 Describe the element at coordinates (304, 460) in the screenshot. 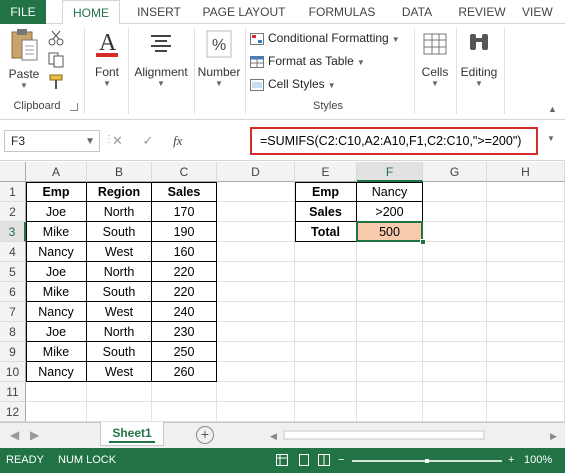

I see `page-layout-view-icon` at that location.